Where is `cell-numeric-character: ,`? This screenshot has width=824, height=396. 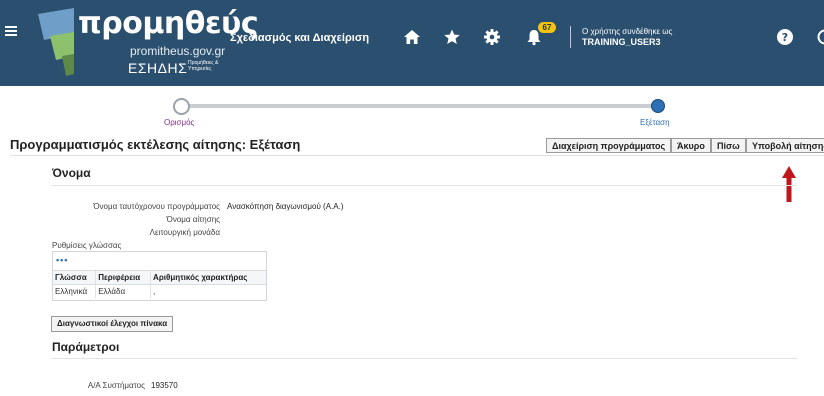 cell-numeric-character: , is located at coordinates (208, 291).